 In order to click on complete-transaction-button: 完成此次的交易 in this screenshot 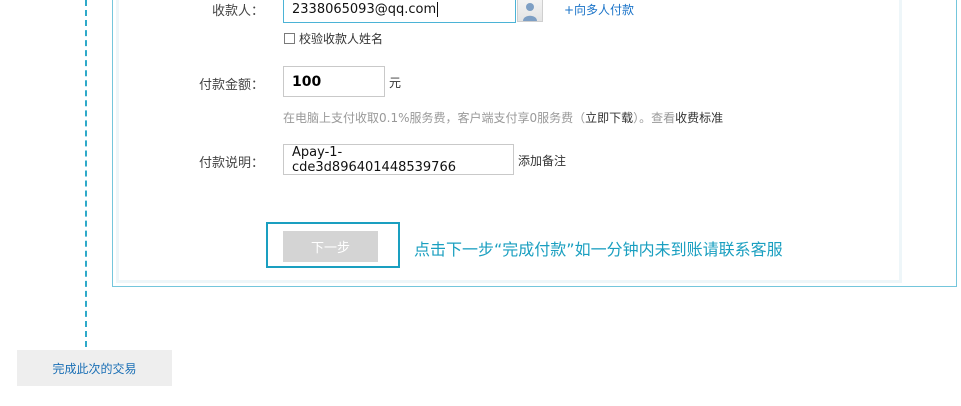, I will do `click(94, 368)`.